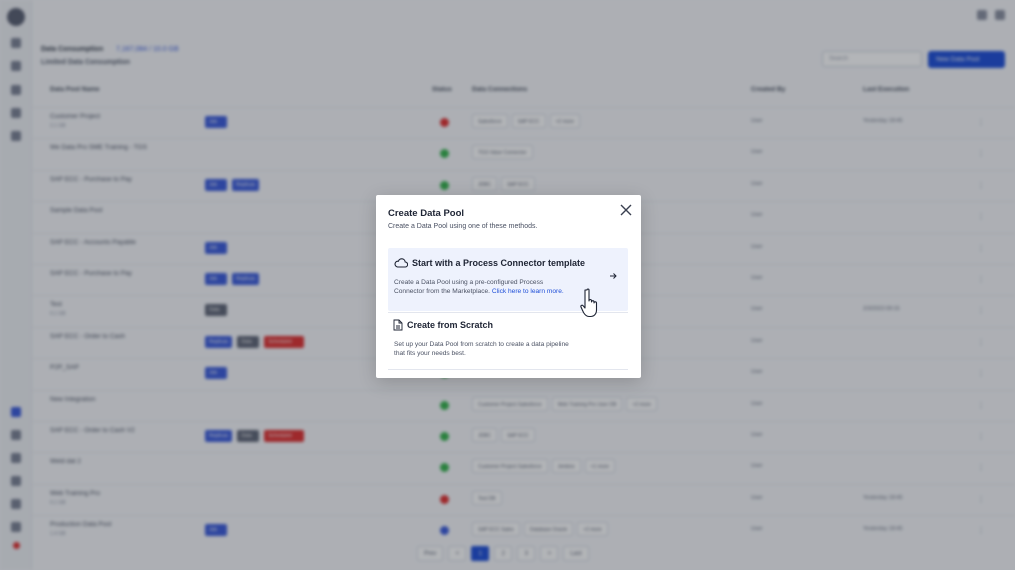 Image resolution: width=1015 pixels, height=570 pixels. I want to click on modal-title: Create Data Pool, so click(426, 213).